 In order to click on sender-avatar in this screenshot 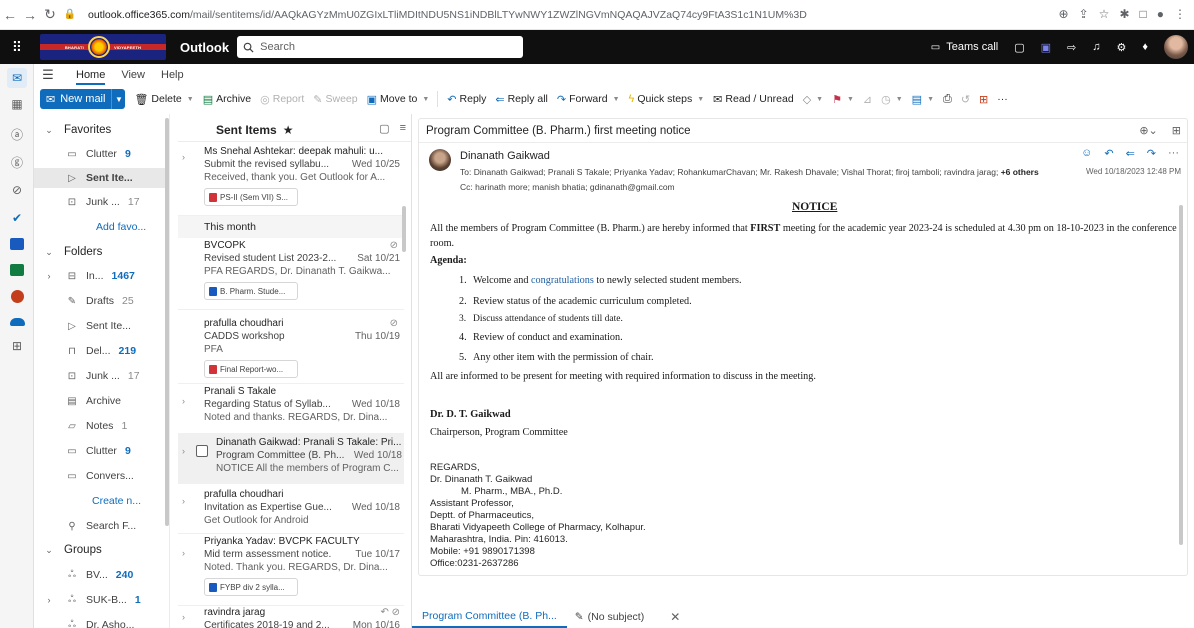, I will do `click(440, 160)`.